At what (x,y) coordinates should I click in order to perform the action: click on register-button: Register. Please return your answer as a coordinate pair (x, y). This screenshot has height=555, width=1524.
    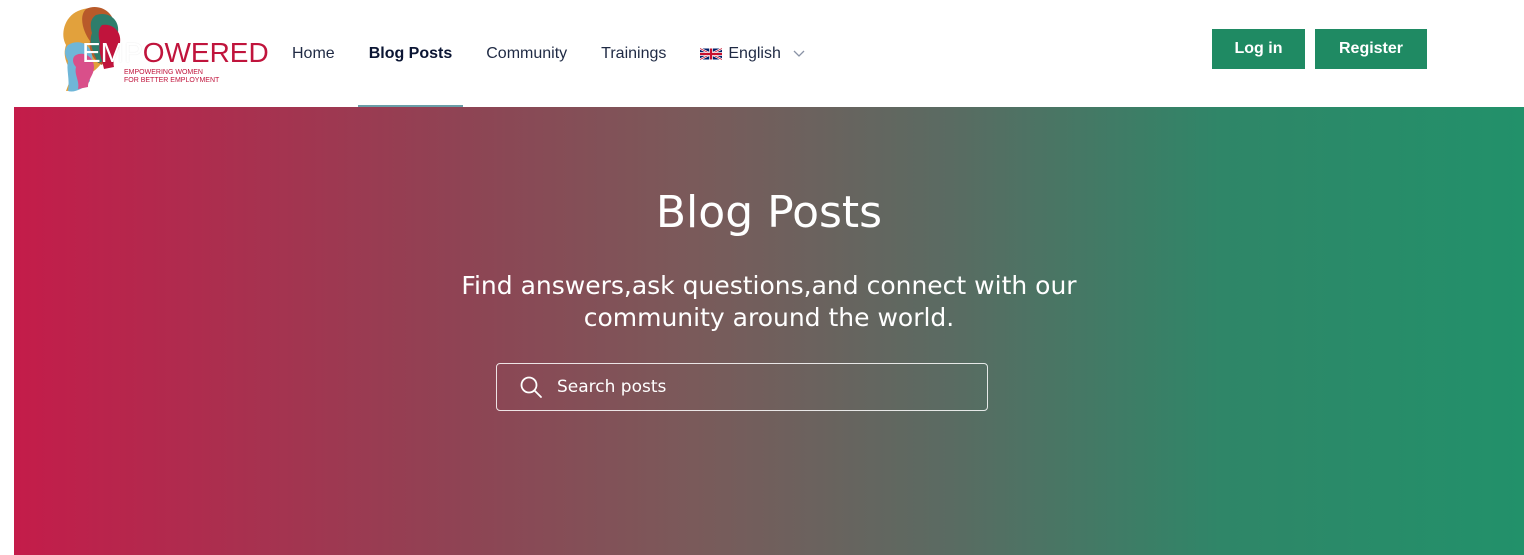
    Looking at the image, I should click on (1371, 49).